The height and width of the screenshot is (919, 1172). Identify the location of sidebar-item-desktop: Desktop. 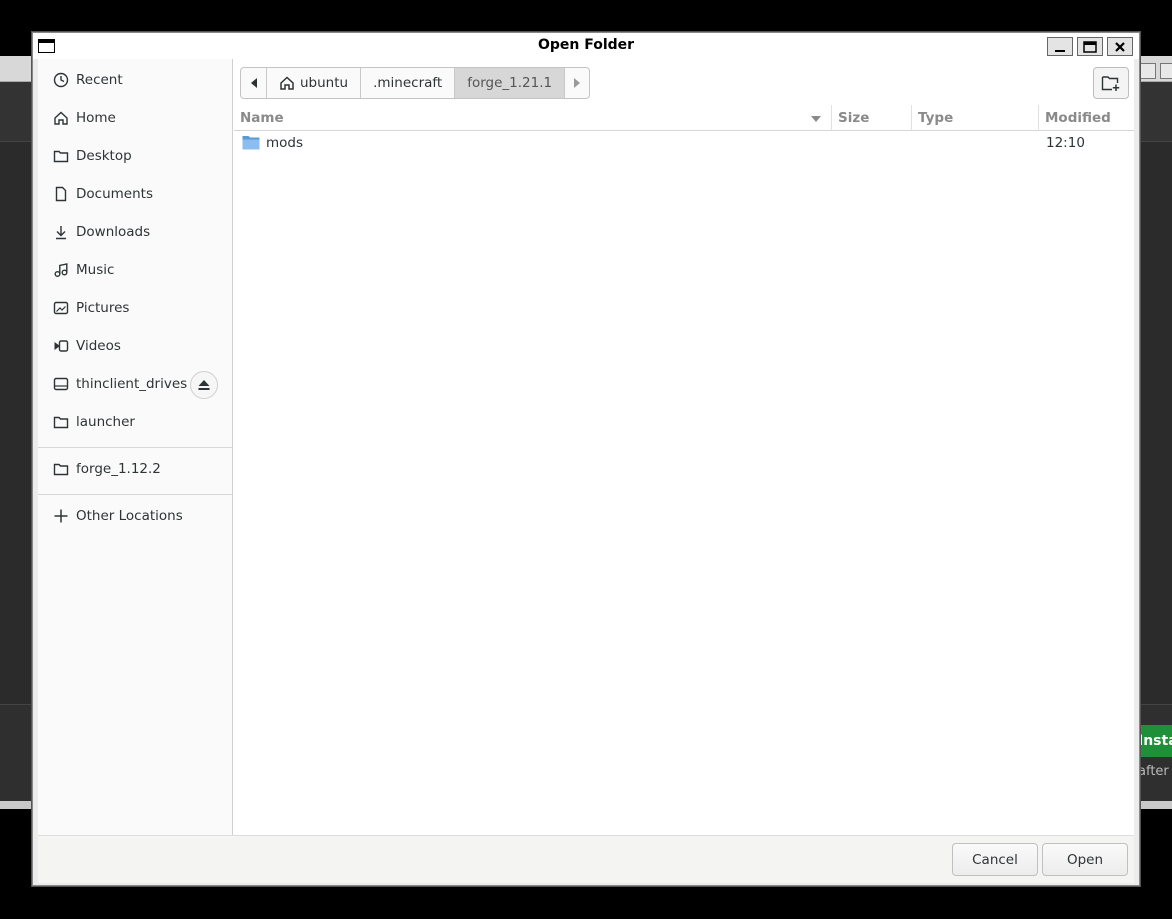
(135, 156).